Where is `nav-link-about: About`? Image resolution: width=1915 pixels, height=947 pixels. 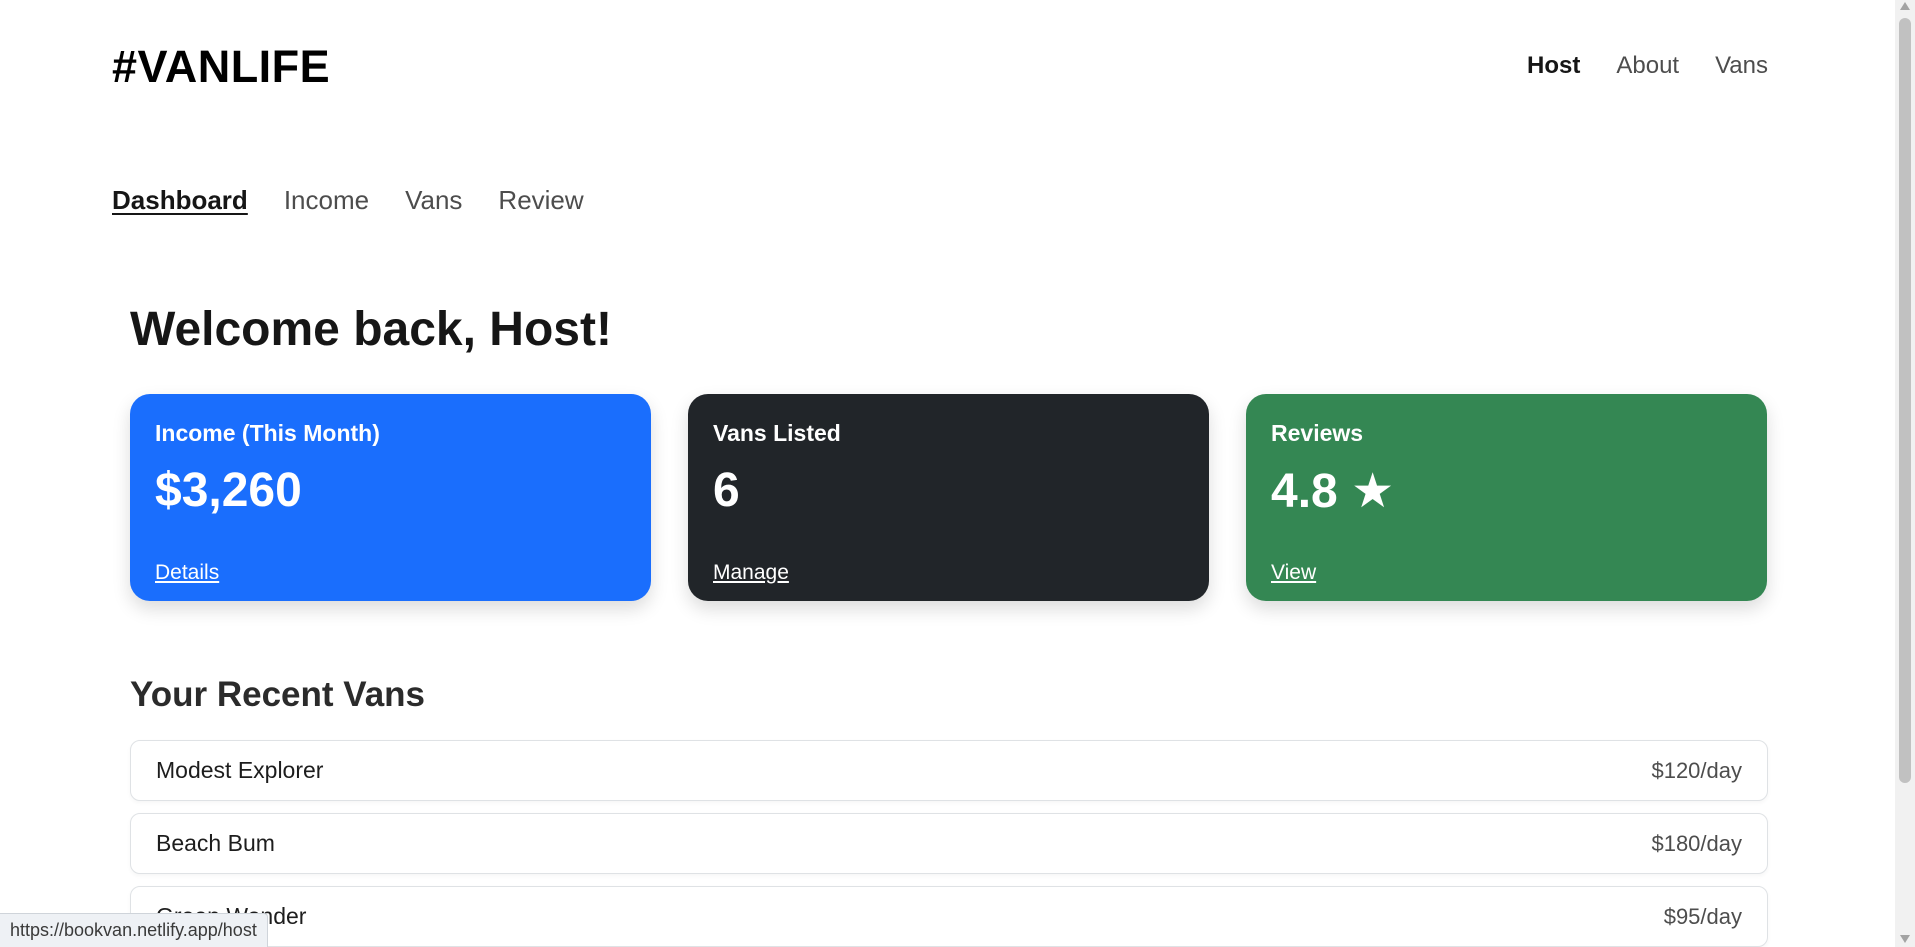
nav-link-about: About is located at coordinates (1647, 66).